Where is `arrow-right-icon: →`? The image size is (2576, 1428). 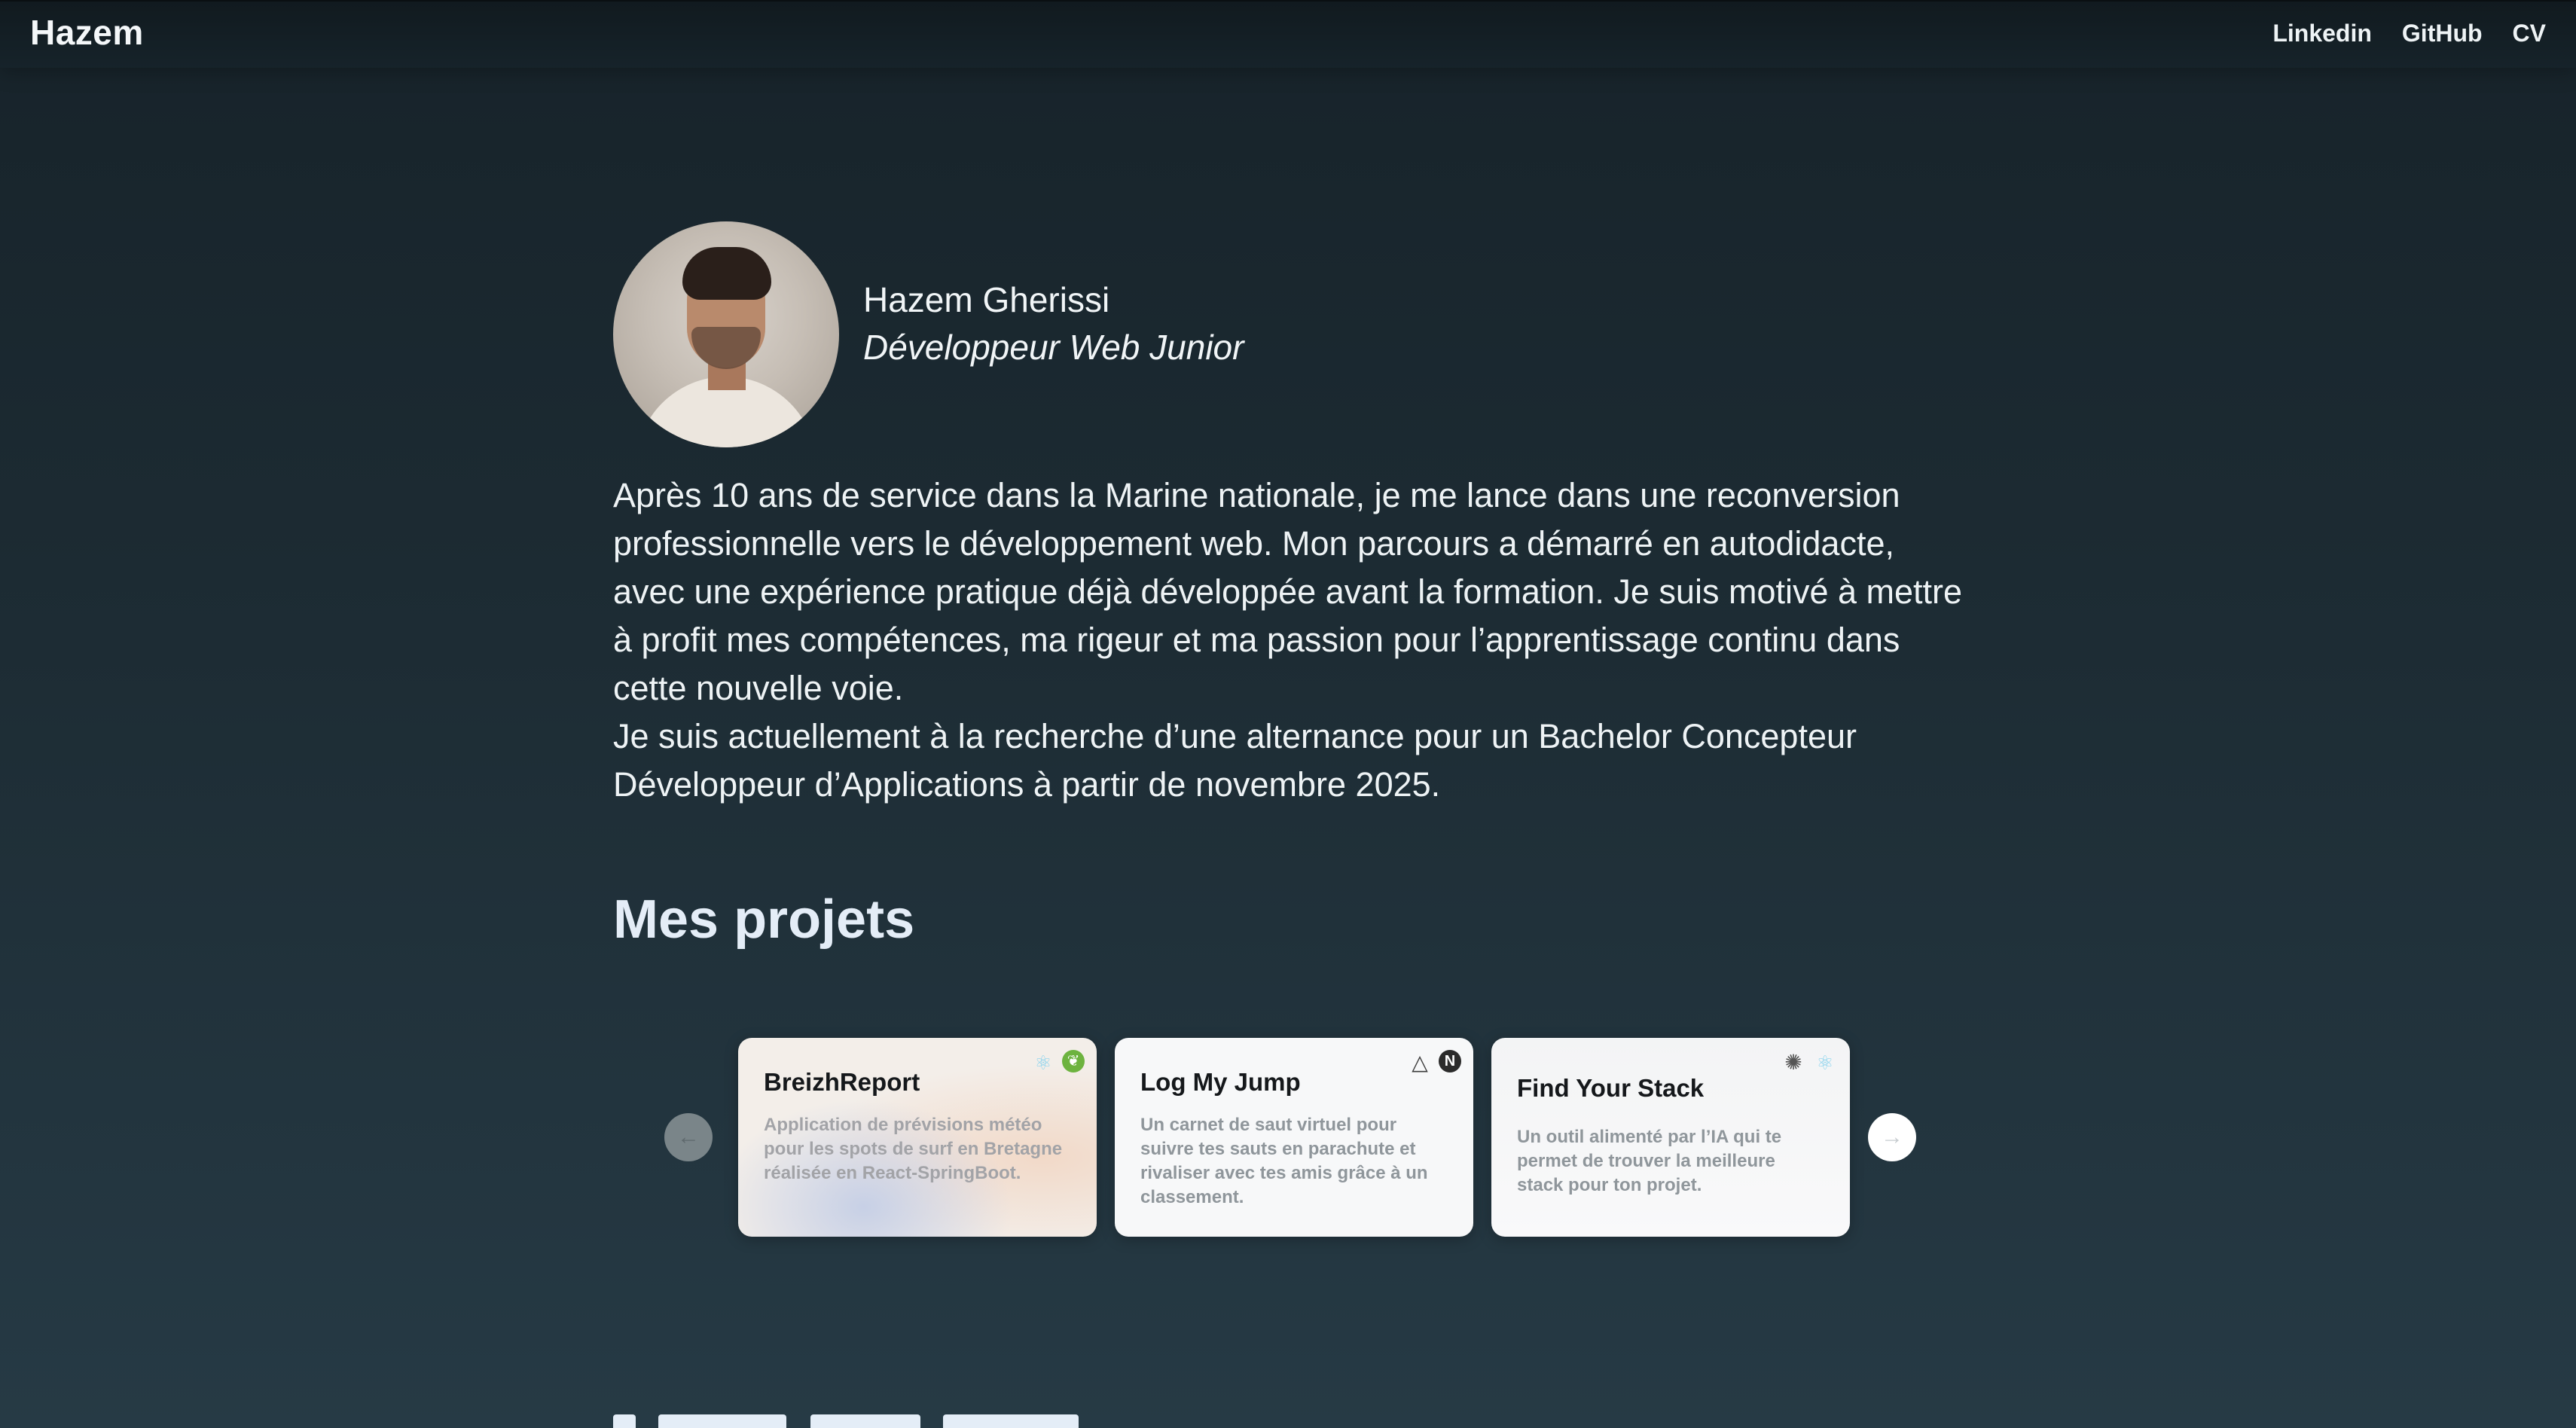
arrow-right-icon: → is located at coordinates (1892, 1136).